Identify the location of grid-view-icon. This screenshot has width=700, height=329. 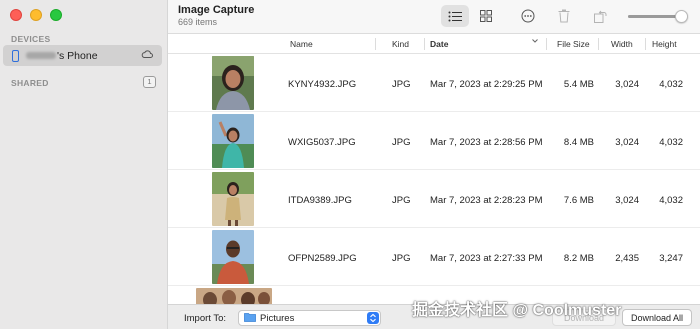
(486, 16).